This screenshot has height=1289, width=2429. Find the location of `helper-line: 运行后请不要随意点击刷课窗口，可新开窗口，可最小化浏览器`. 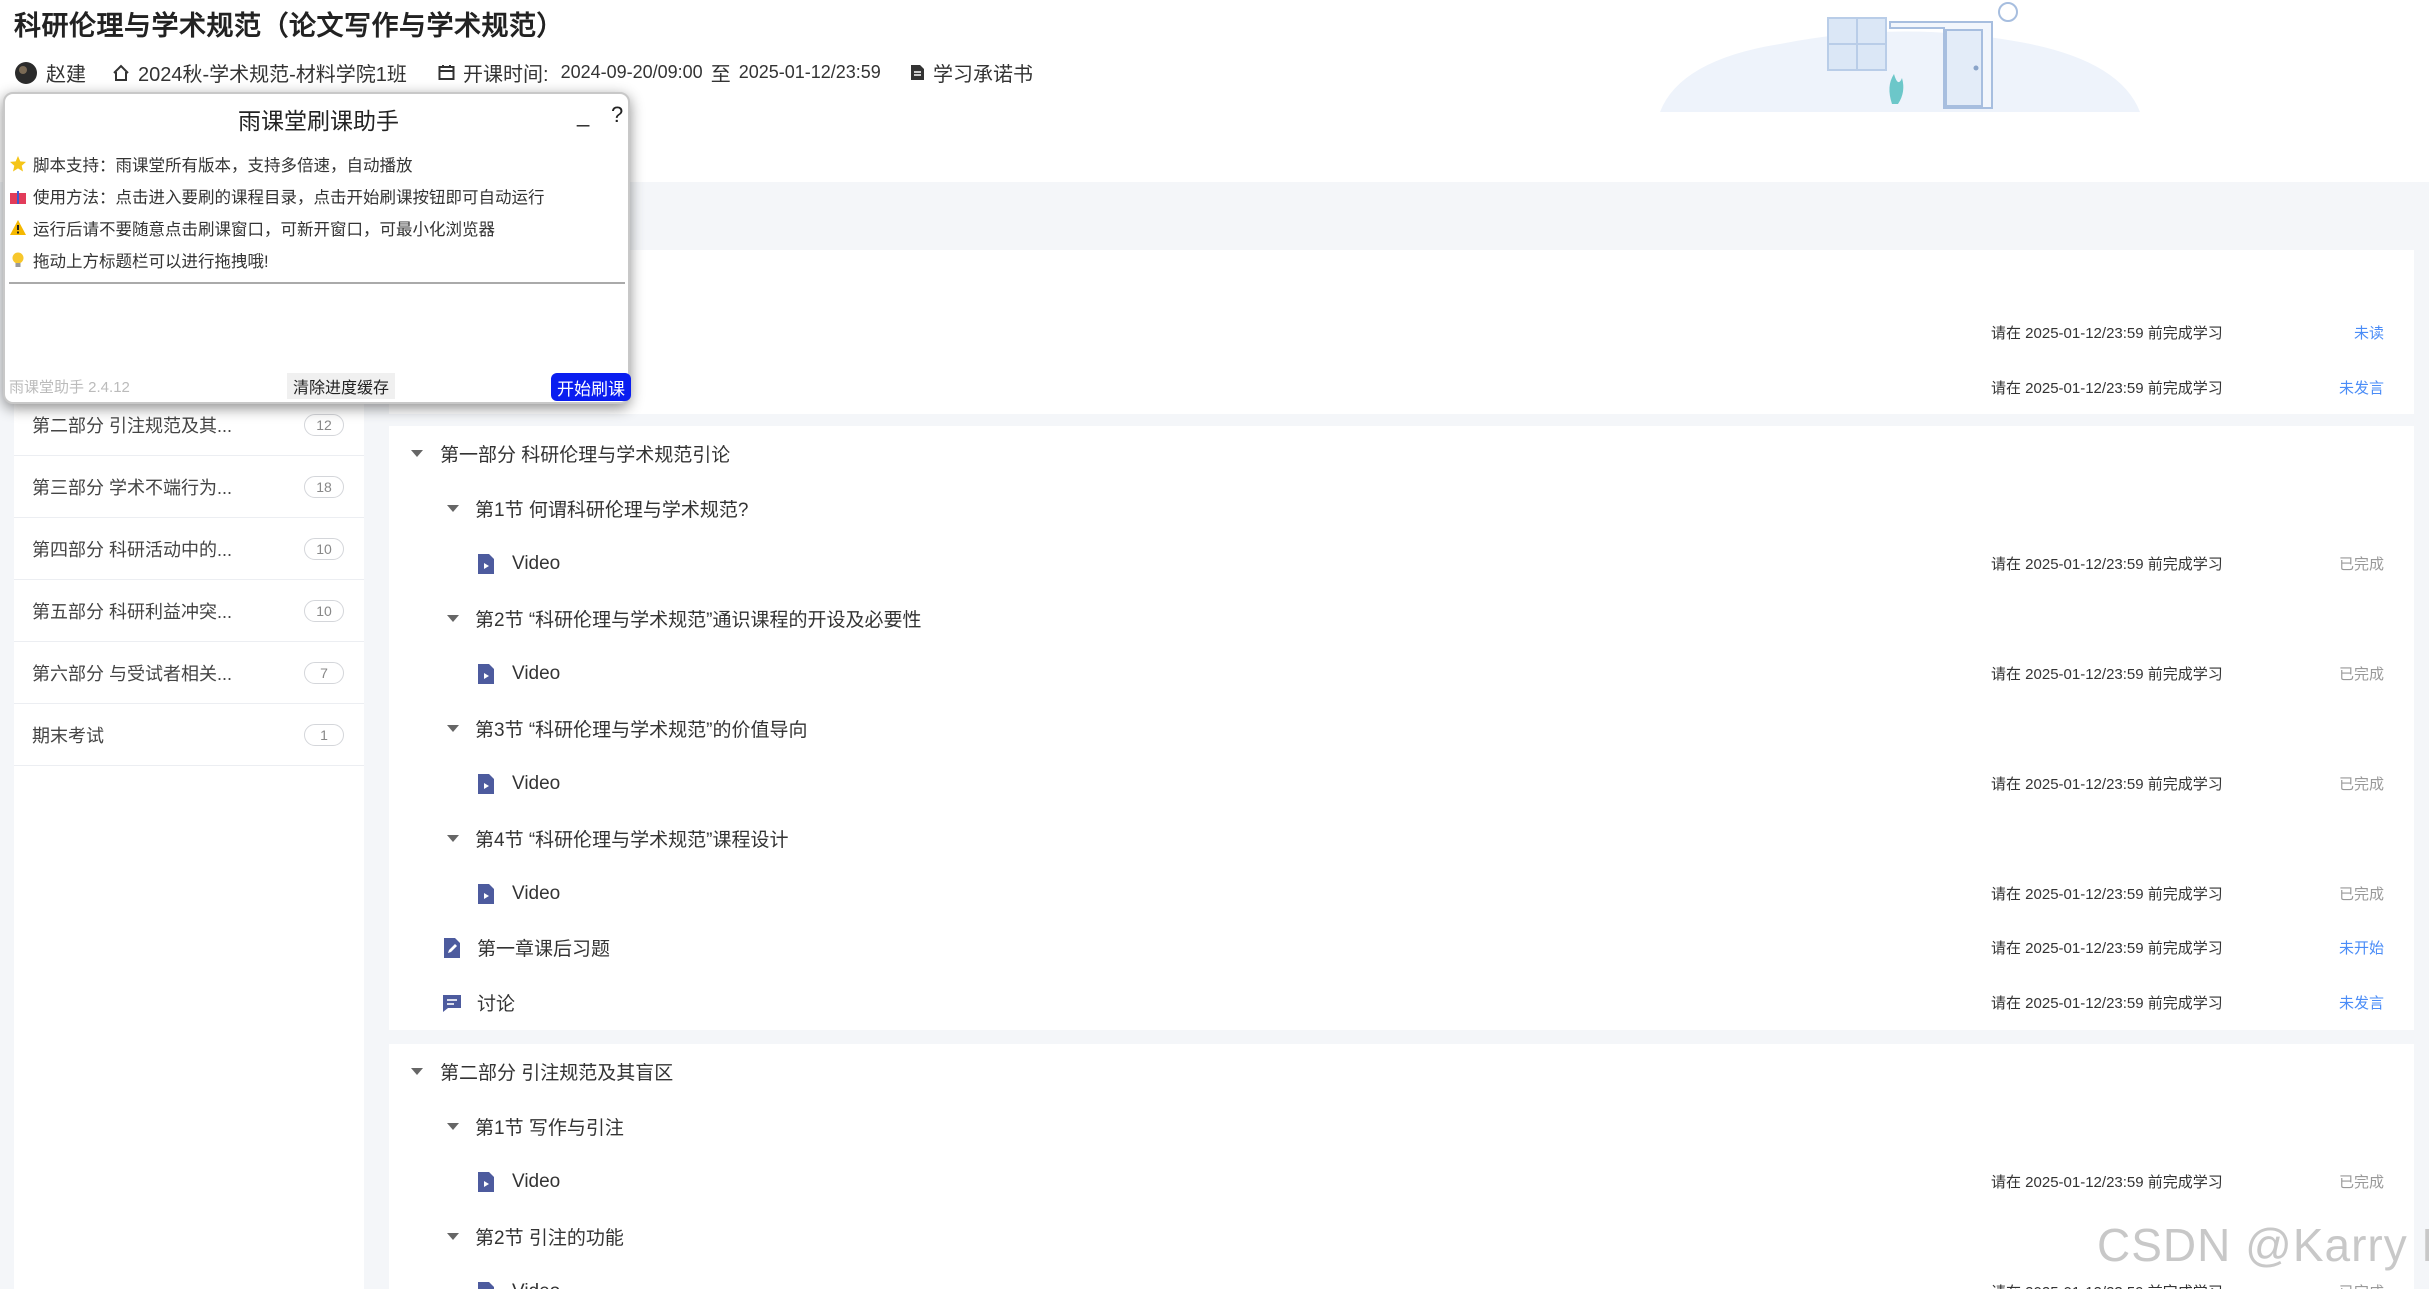

helper-line: 运行后请不要随意点击刷课窗口，可新开窗口，可最小化浏览器 is located at coordinates (252, 228).